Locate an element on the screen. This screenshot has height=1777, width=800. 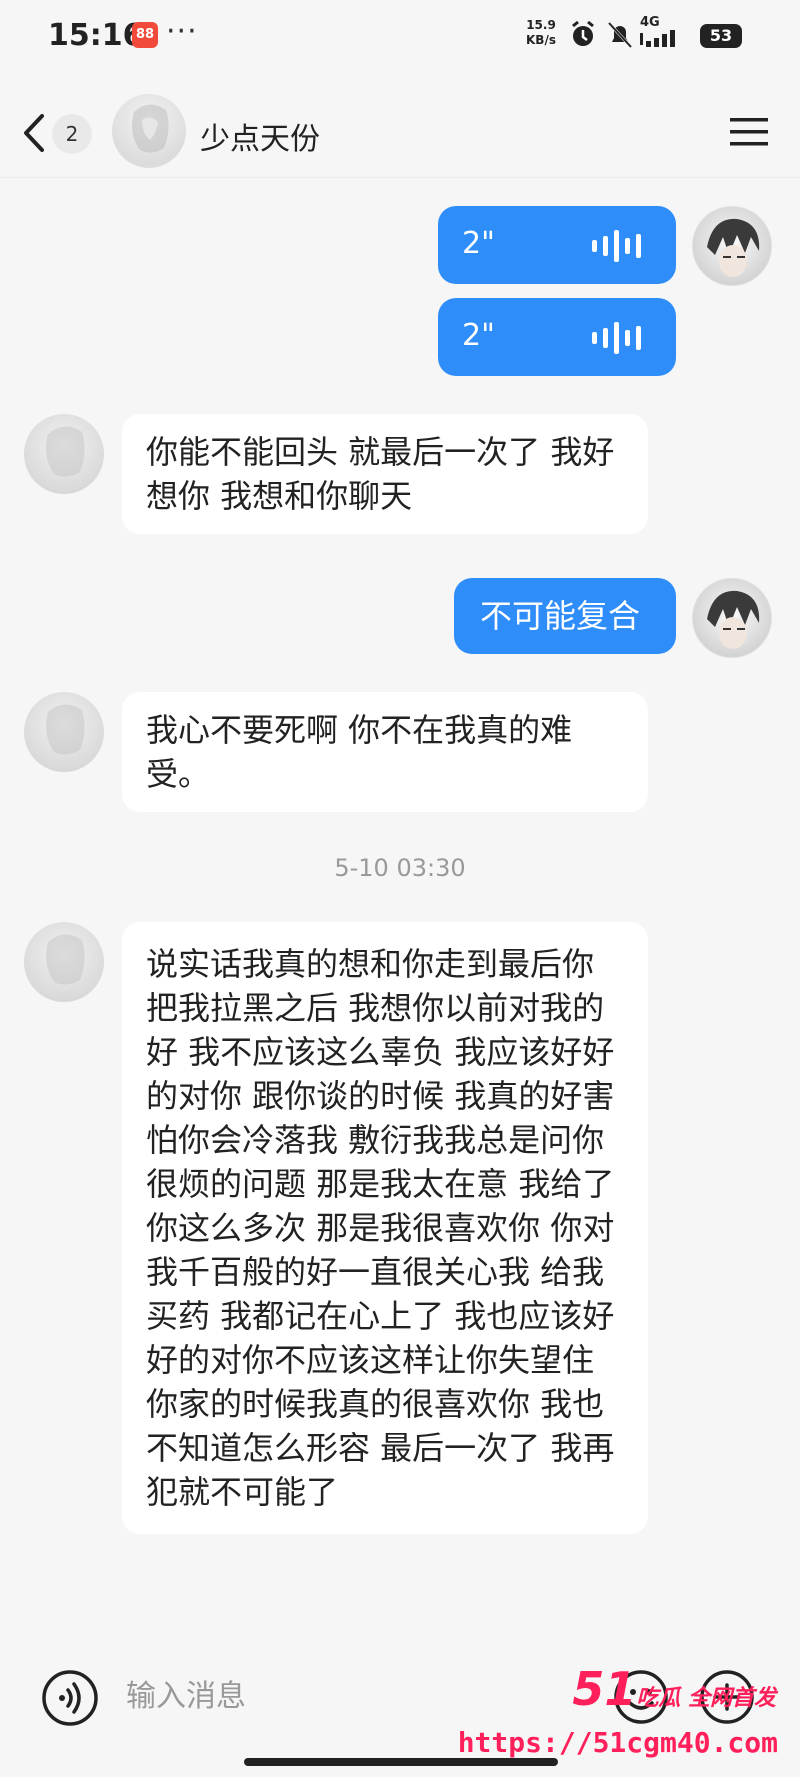
signal-icon: 4G is located at coordinates (661, 34).